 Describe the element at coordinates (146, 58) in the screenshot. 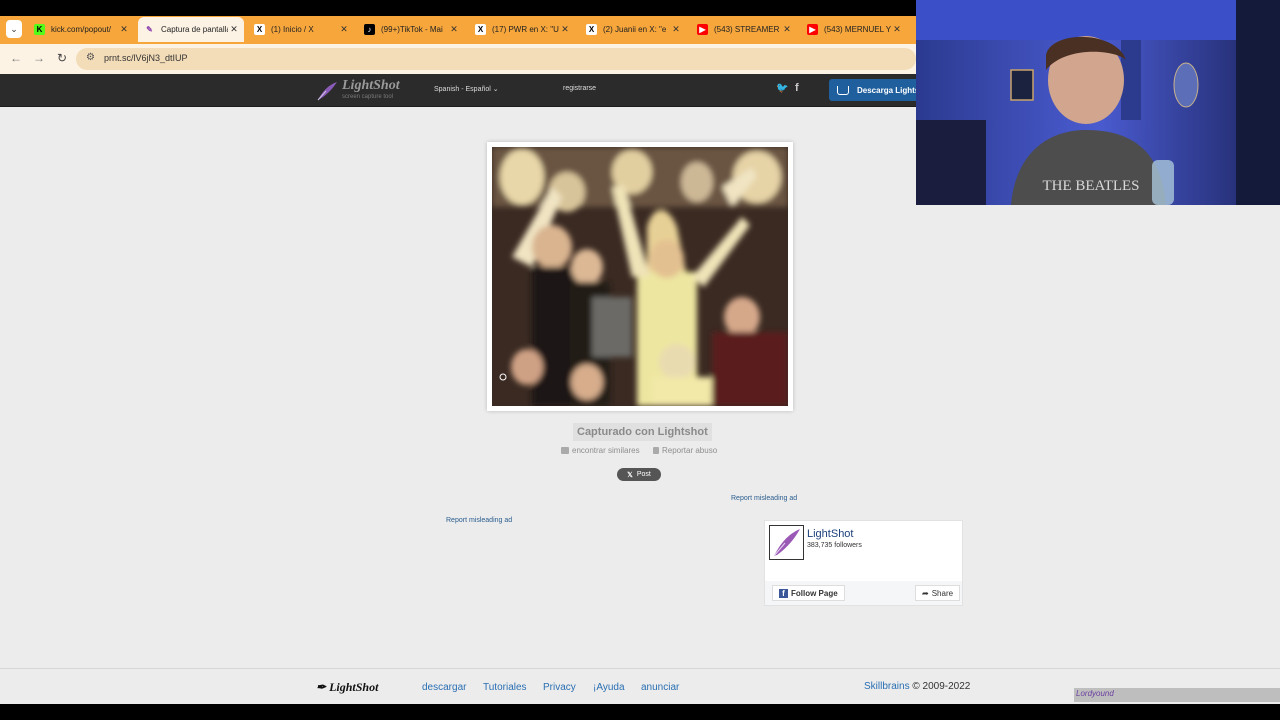

I see `url-text: prnt.sc/lV6jN3_dtIUP` at that location.